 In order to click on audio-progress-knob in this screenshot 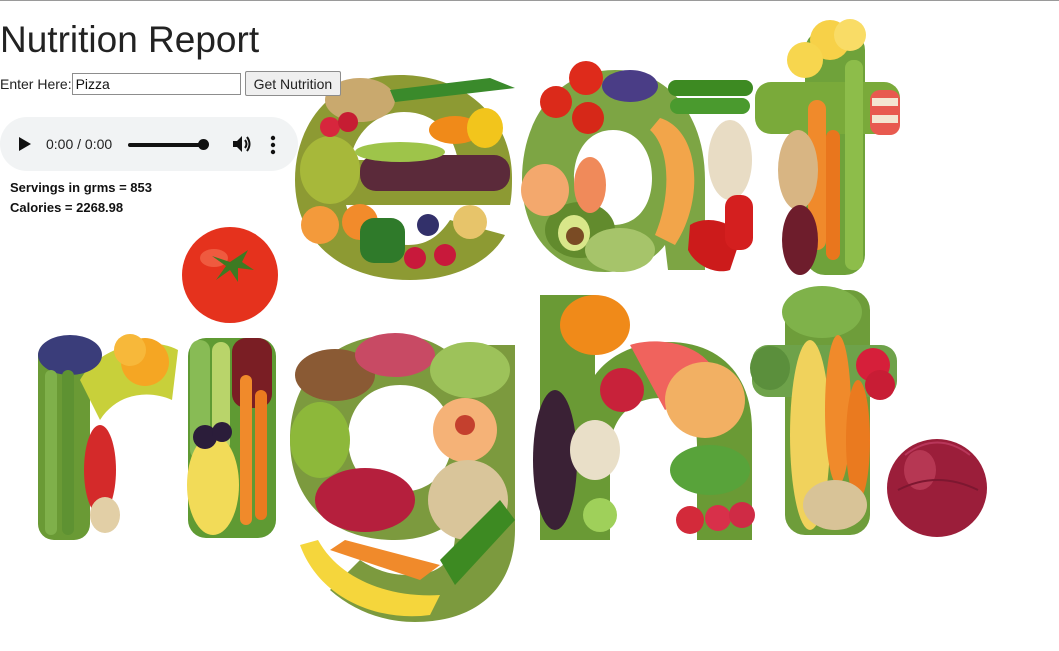, I will do `click(203, 144)`.